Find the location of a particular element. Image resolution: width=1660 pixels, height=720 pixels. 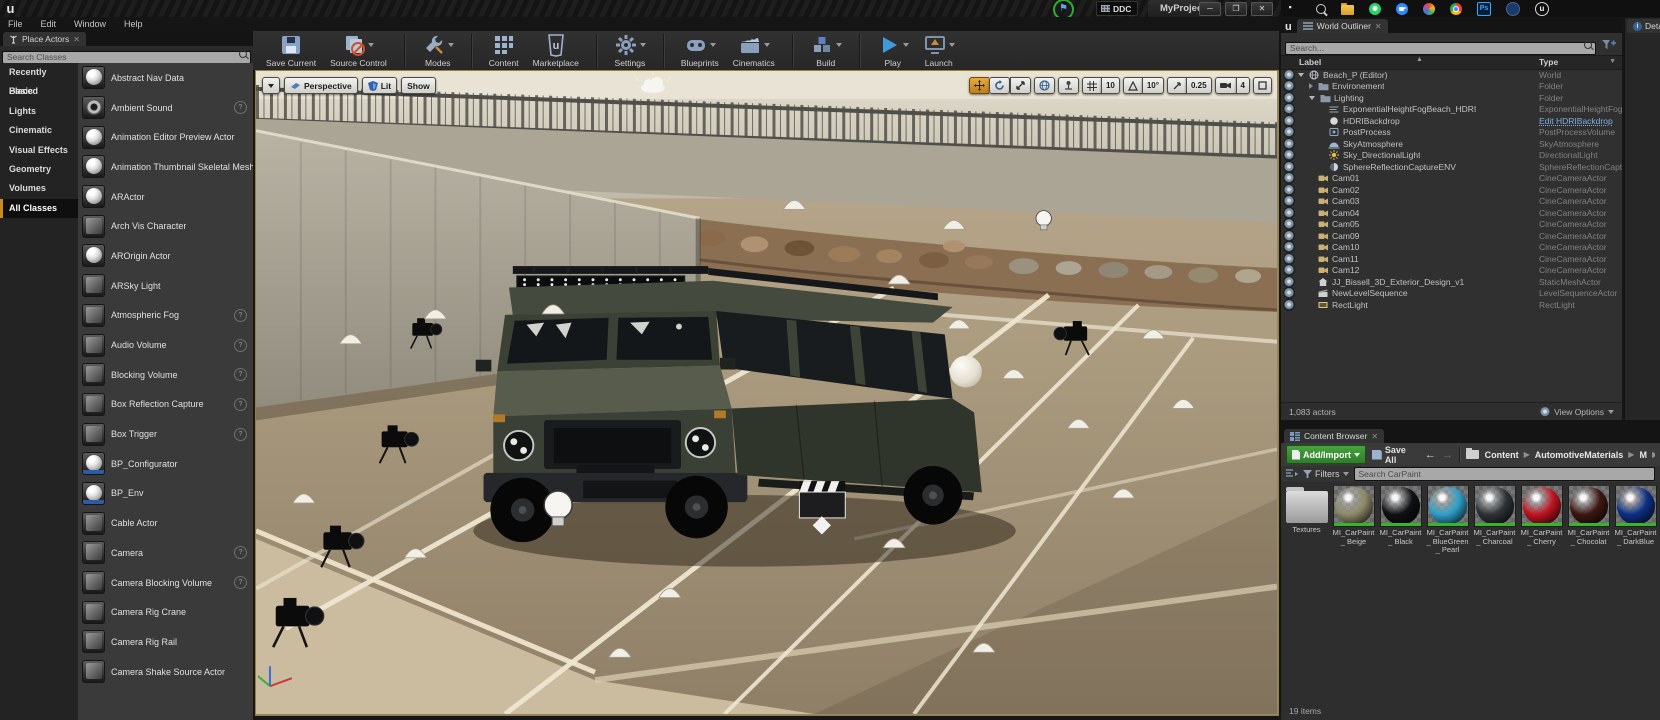

forward-button: → is located at coordinates (1447, 455).